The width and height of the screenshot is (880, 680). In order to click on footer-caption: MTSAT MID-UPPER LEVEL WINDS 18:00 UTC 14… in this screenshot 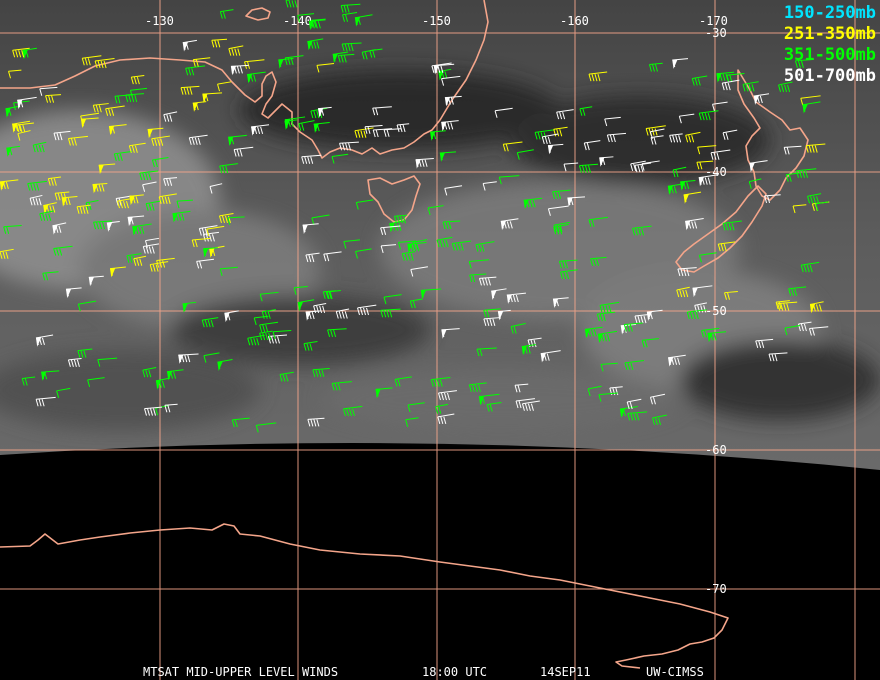, I will do `click(440, 637)`.